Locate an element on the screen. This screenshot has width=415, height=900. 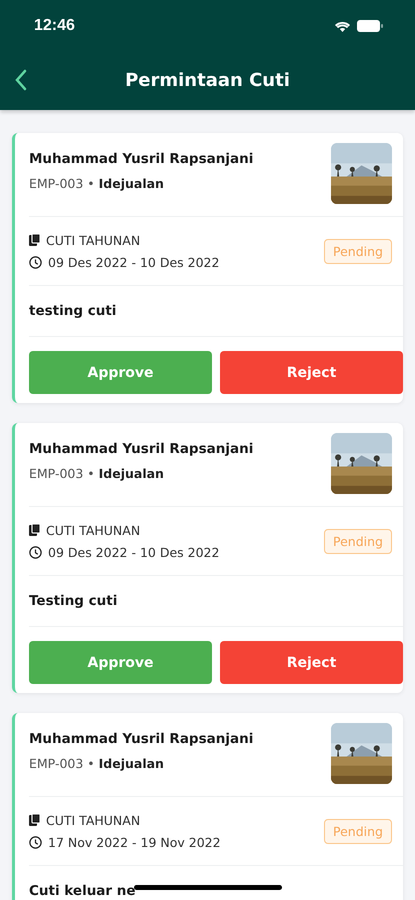
leave-dates: 17 Nov 2022 - 19 Nov 2022 is located at coordinates (134, 842).